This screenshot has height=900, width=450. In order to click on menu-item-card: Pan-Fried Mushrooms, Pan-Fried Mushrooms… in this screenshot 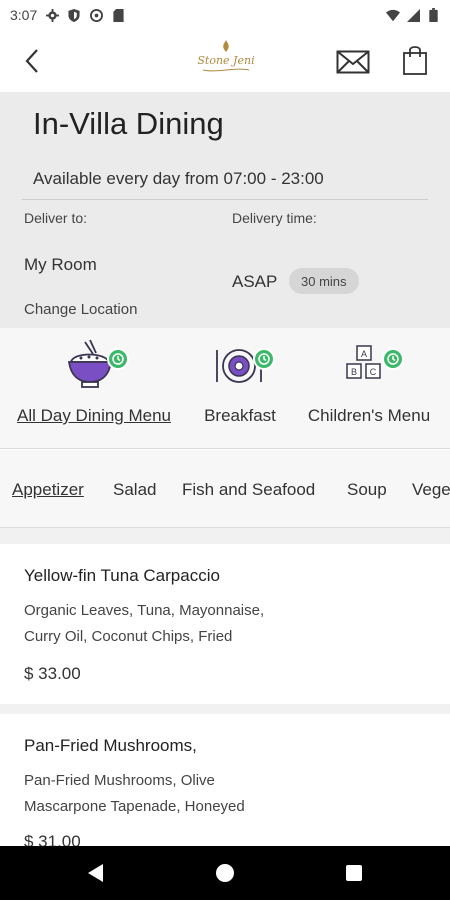, I will do `click(225, 780)`.